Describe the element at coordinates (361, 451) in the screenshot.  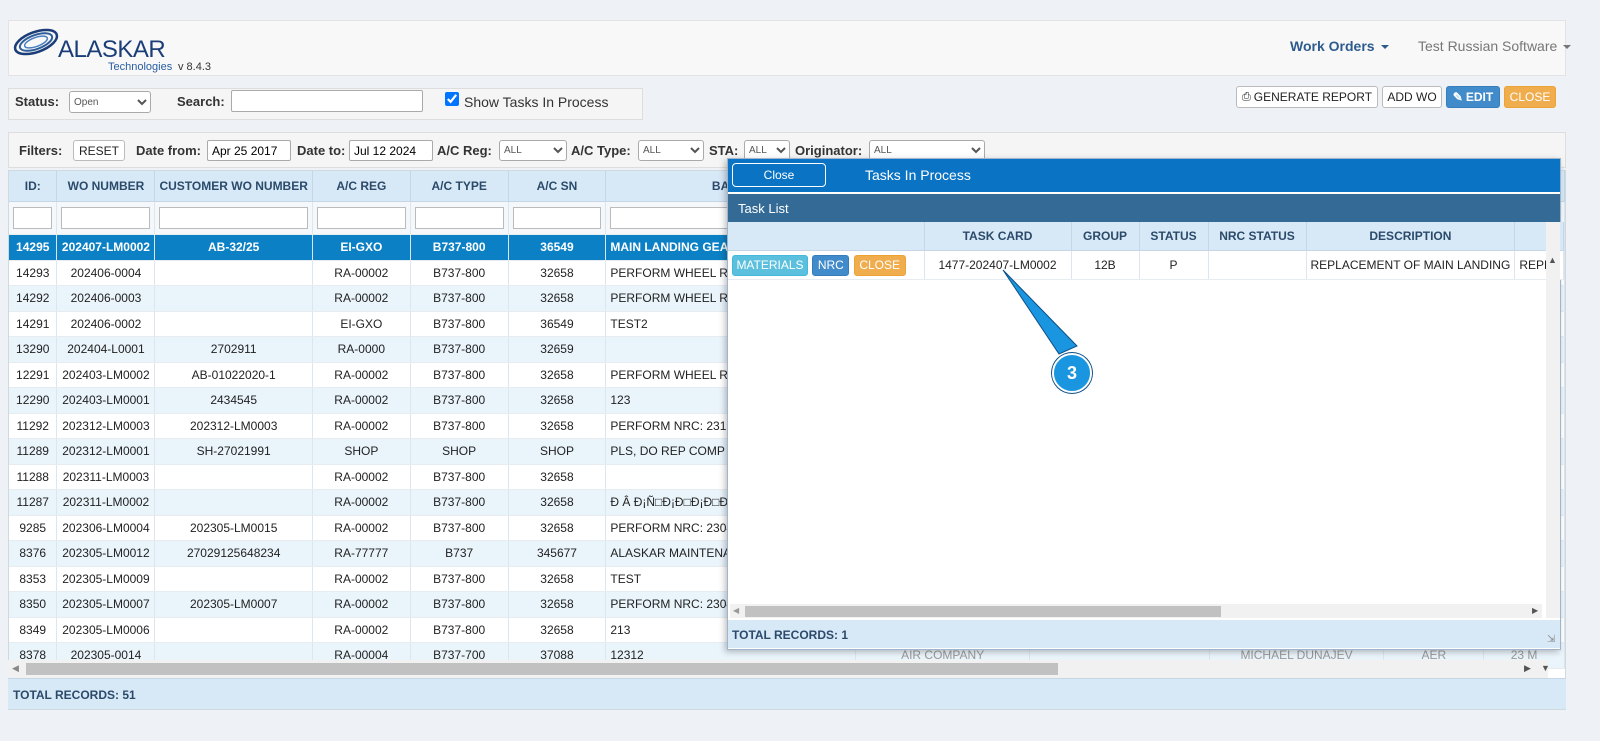
I see `ac-reg-cell: SHOP` at that location.